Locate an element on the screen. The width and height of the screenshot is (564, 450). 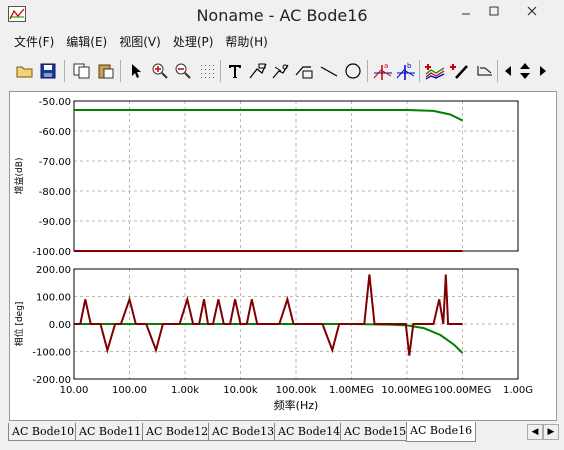
title-bar: Noname - AC Bode16 is located at coordinates (282, 15).